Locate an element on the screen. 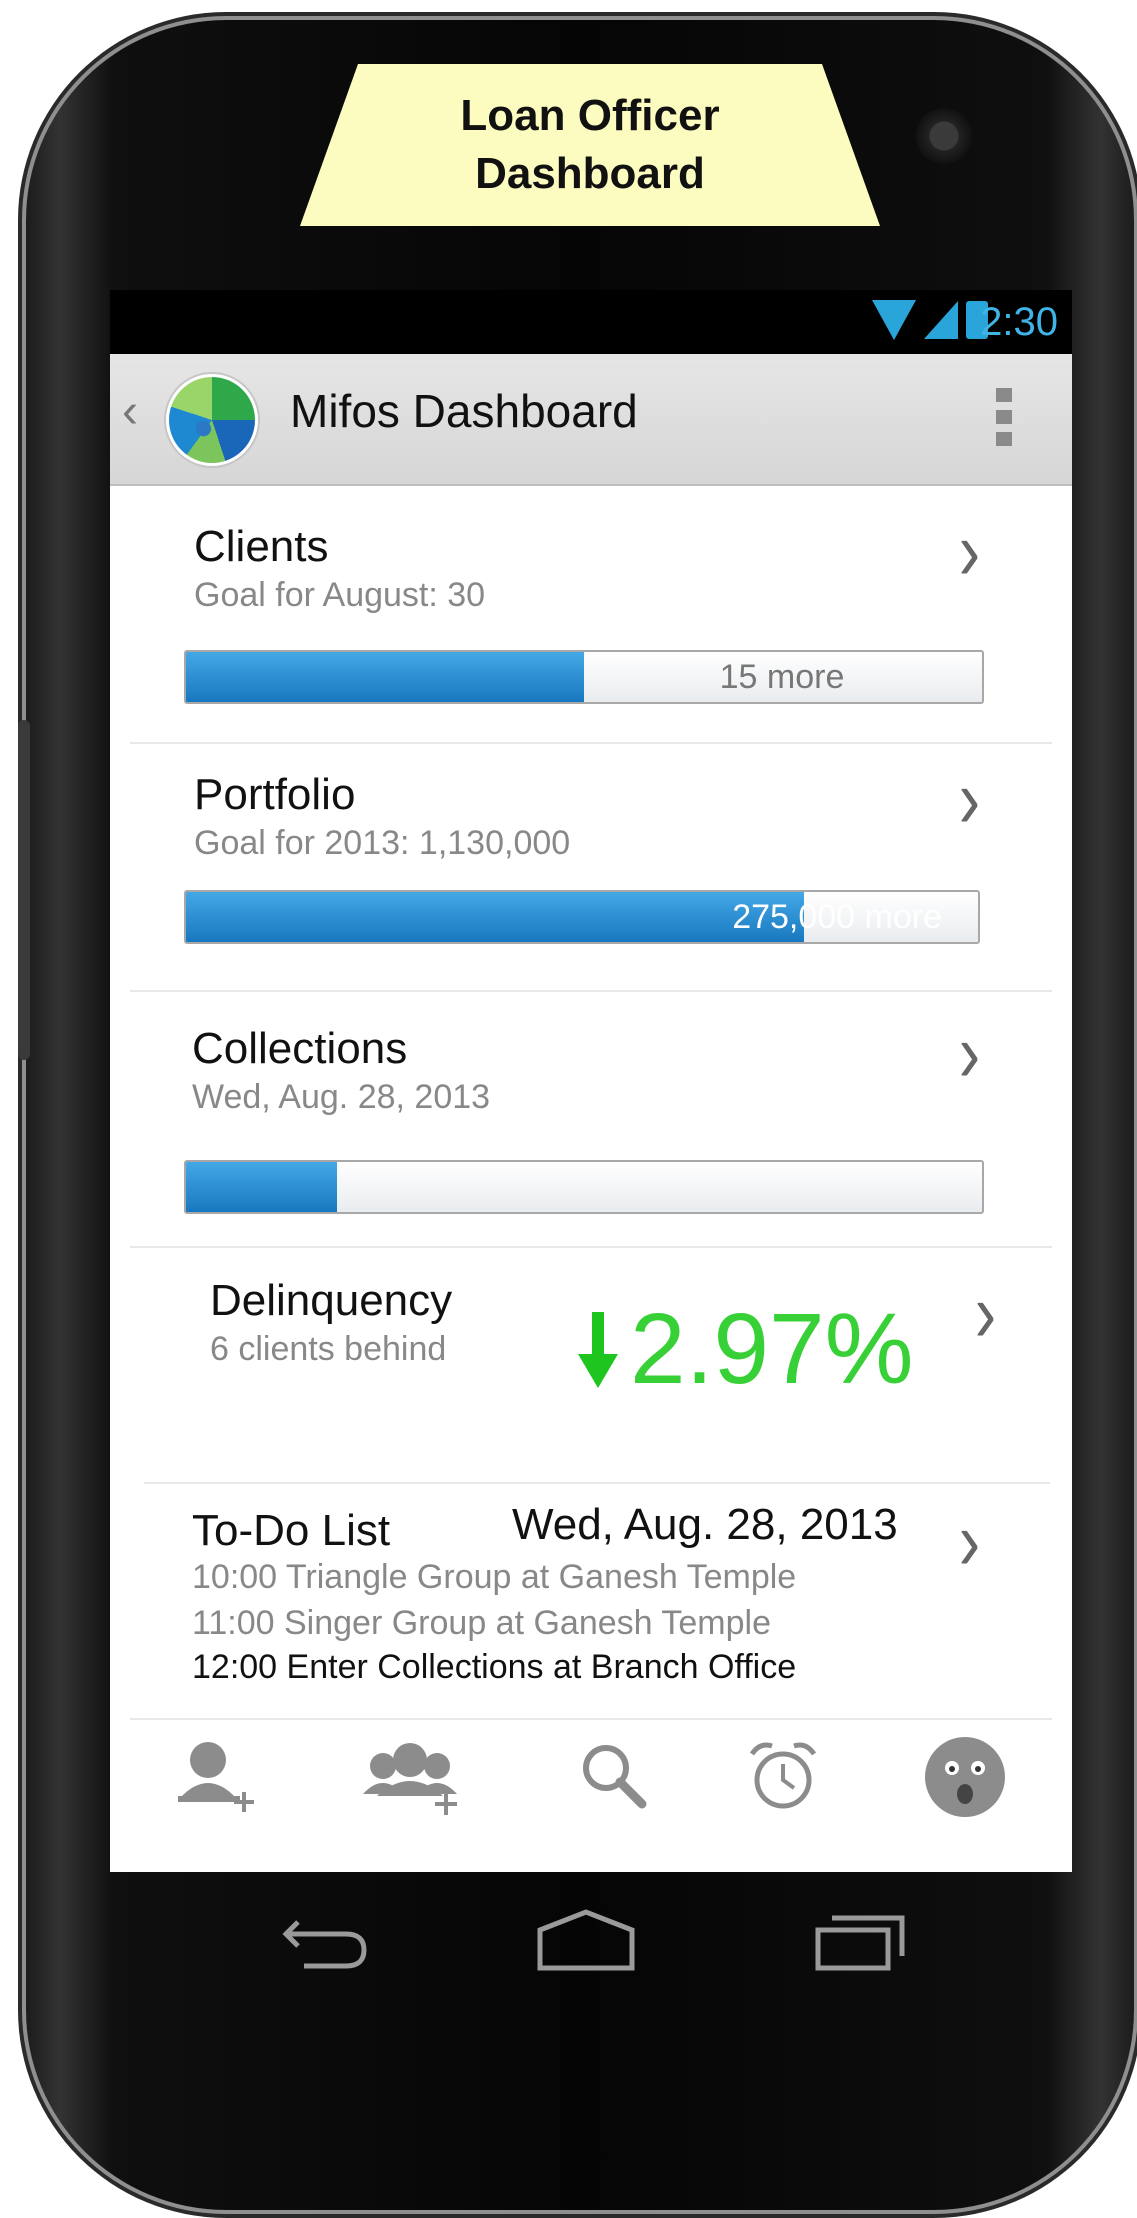 Image resolution: width=1137 pixels, height=2218 pixels. callout-line-1: Loan Officer is located at coordinates (590, 115).